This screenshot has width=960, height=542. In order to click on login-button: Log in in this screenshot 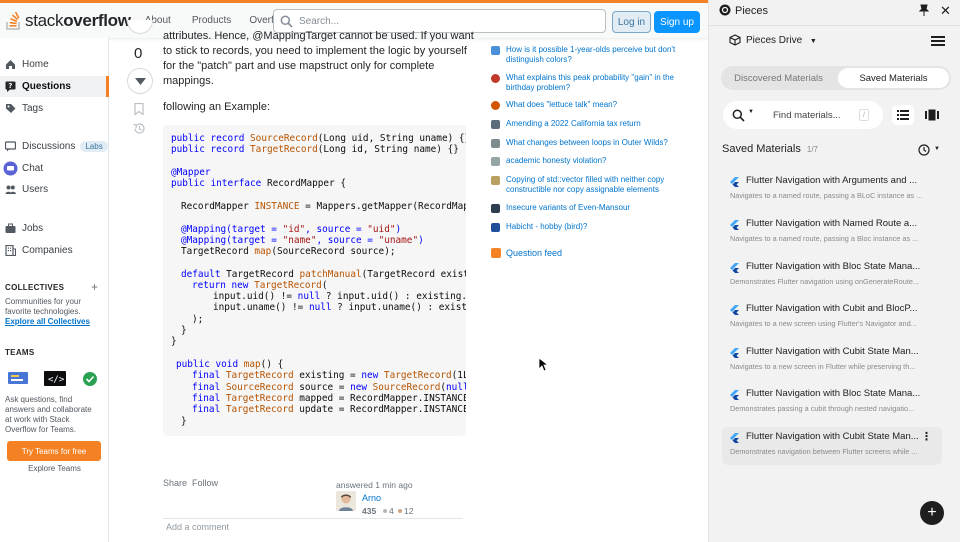, I will do `click(631, 22)`.